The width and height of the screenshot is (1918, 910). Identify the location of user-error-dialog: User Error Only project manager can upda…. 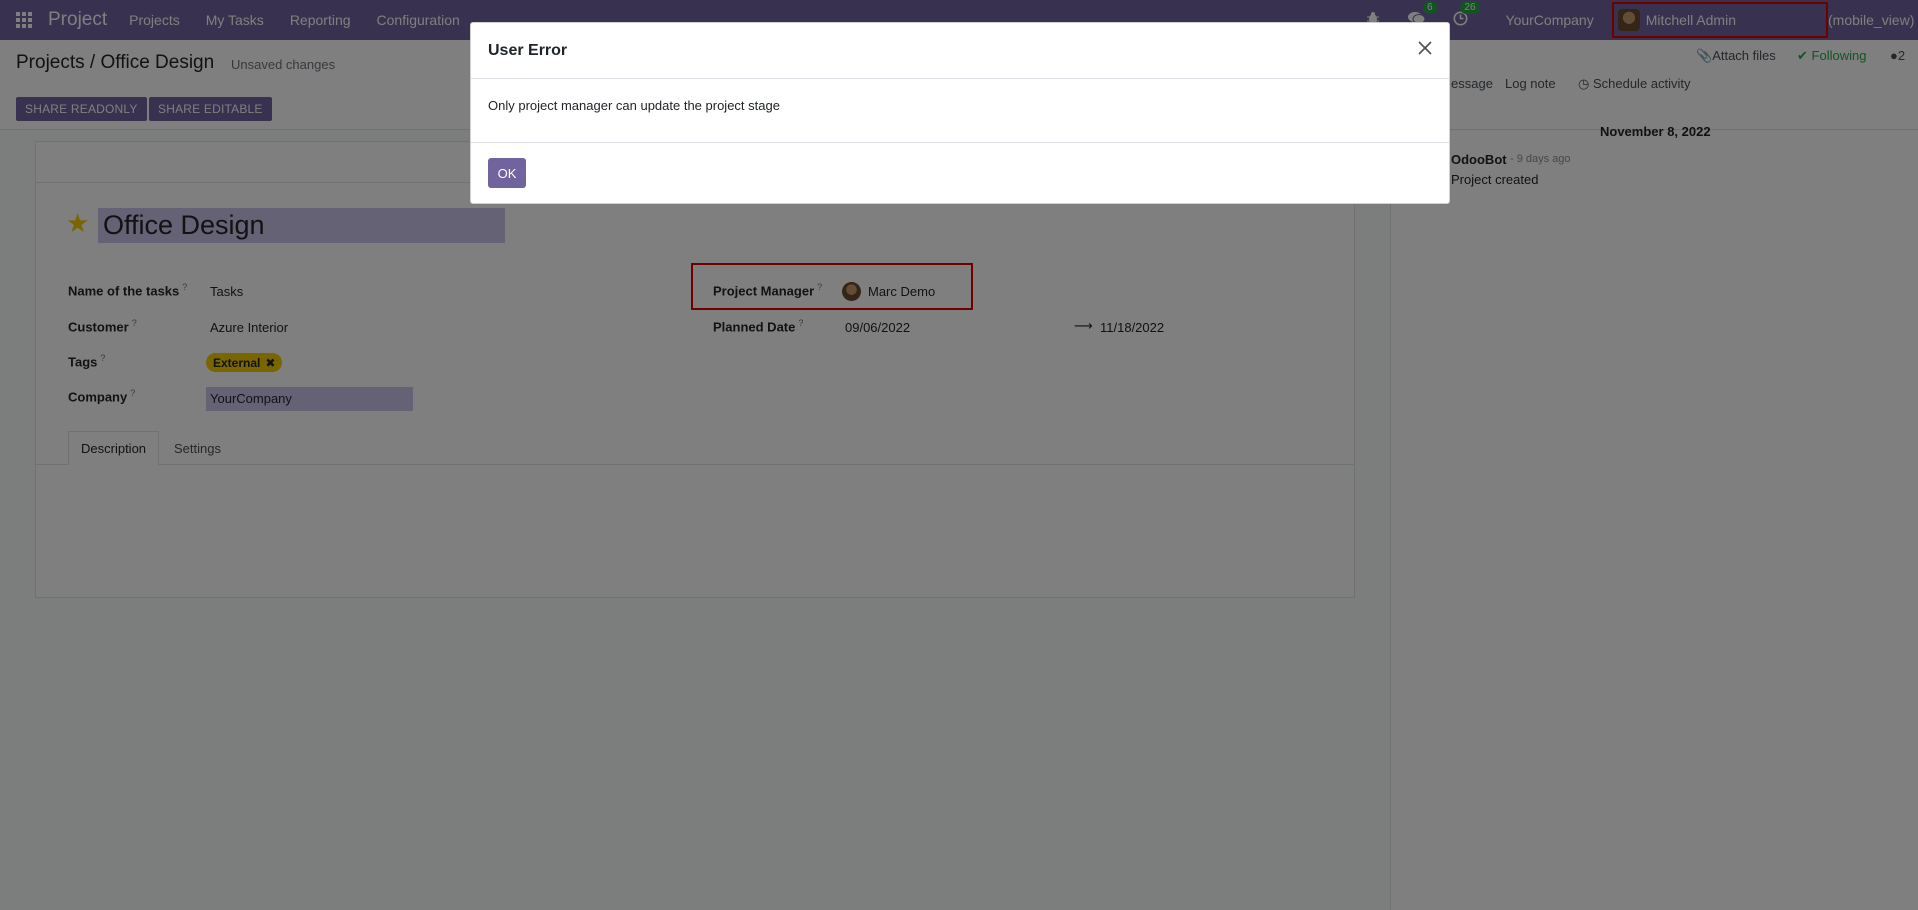
(960, 113).